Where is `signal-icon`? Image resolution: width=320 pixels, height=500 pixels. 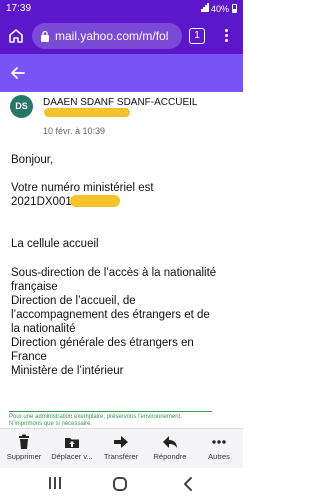 signal-icon is located at coordinates (204, 8).